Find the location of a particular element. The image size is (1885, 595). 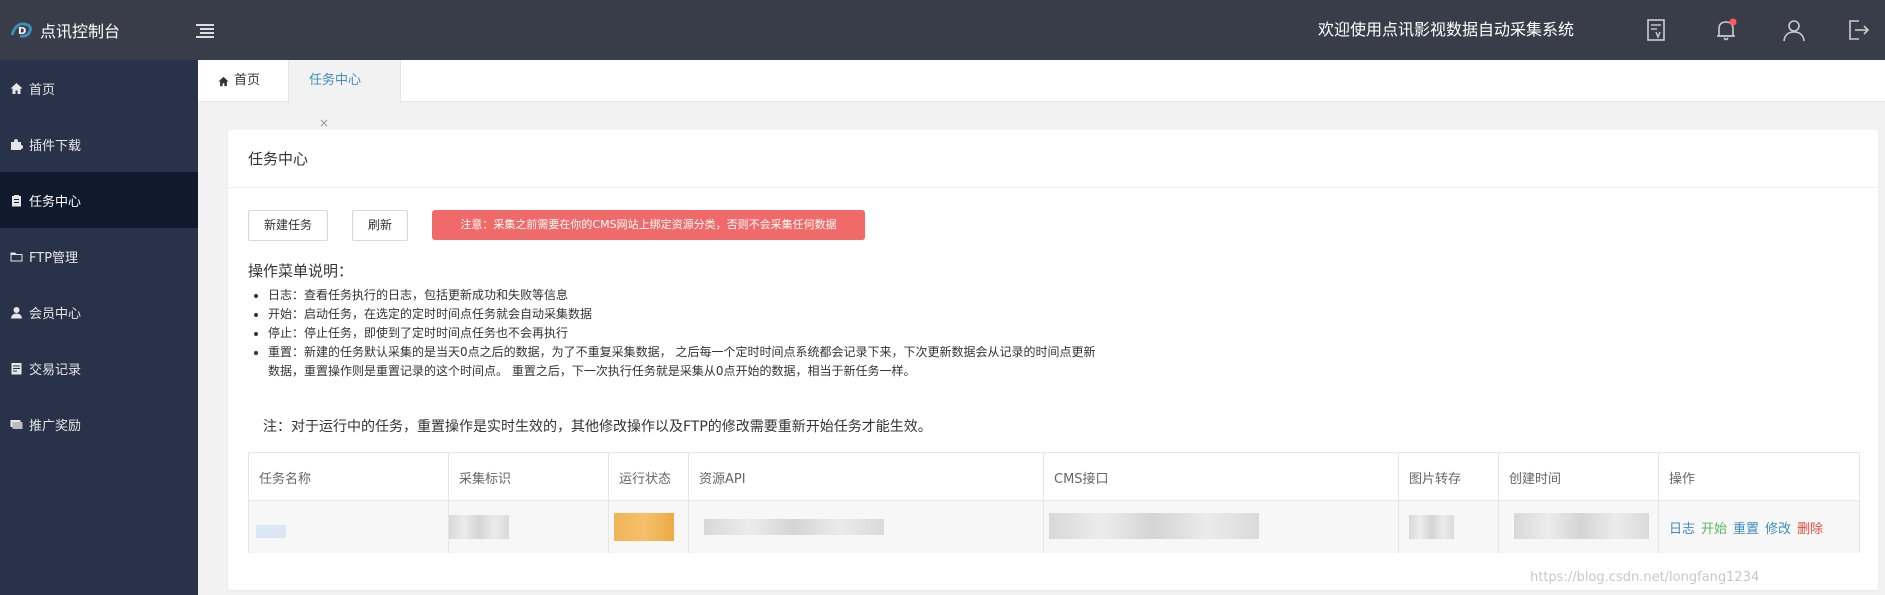

list-item: 停止：停止任务，即使到了定时时间点任务也不会再执行 is located at coordinates (683, 333).